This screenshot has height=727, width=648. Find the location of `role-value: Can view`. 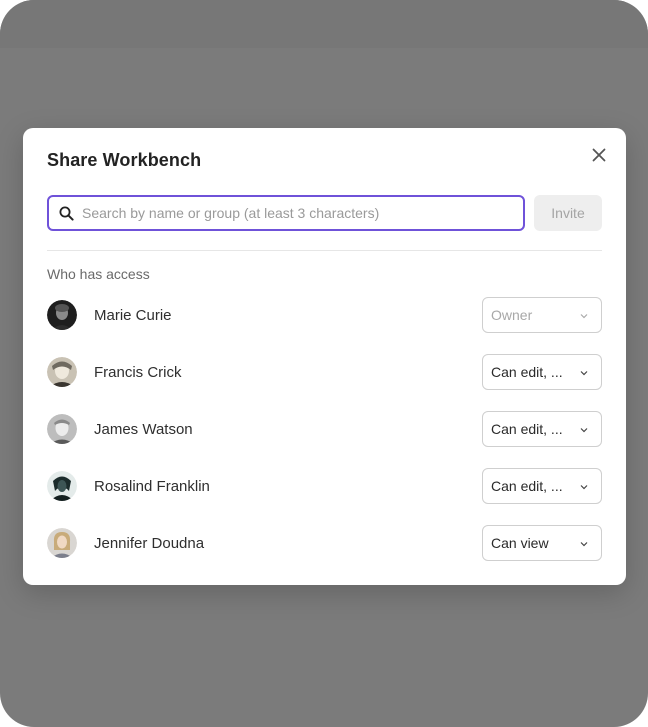

role-value: Can view is located at coordinates (520, 543).